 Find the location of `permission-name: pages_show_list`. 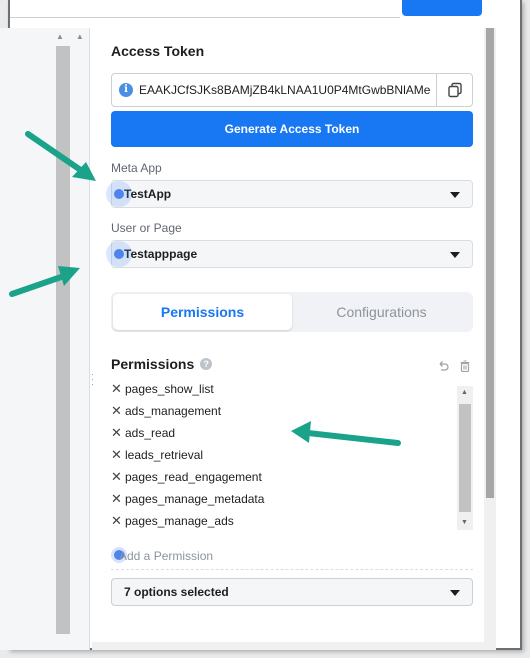

permission-name: pages_show_list is located at coordinates (169, 389).